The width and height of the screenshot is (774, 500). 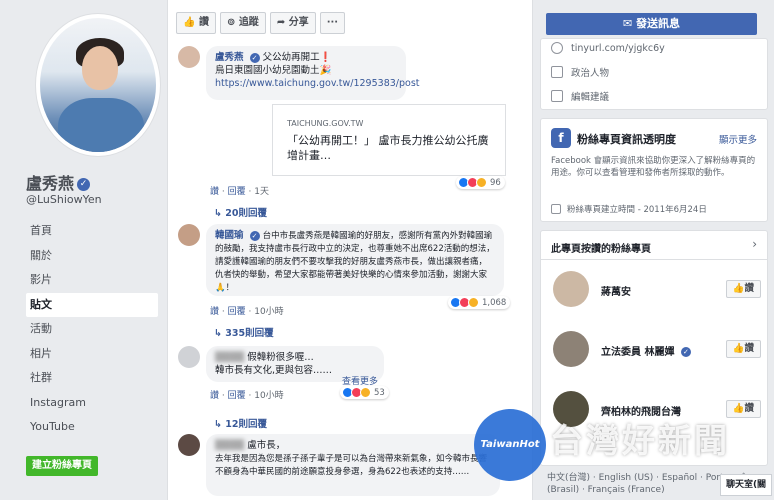 What do you see at coordinates (273, 70) in the screenshot?
I see `comment-text: 烏日東園國小幼兒園動土🎉` at bounding box center [273, 70].